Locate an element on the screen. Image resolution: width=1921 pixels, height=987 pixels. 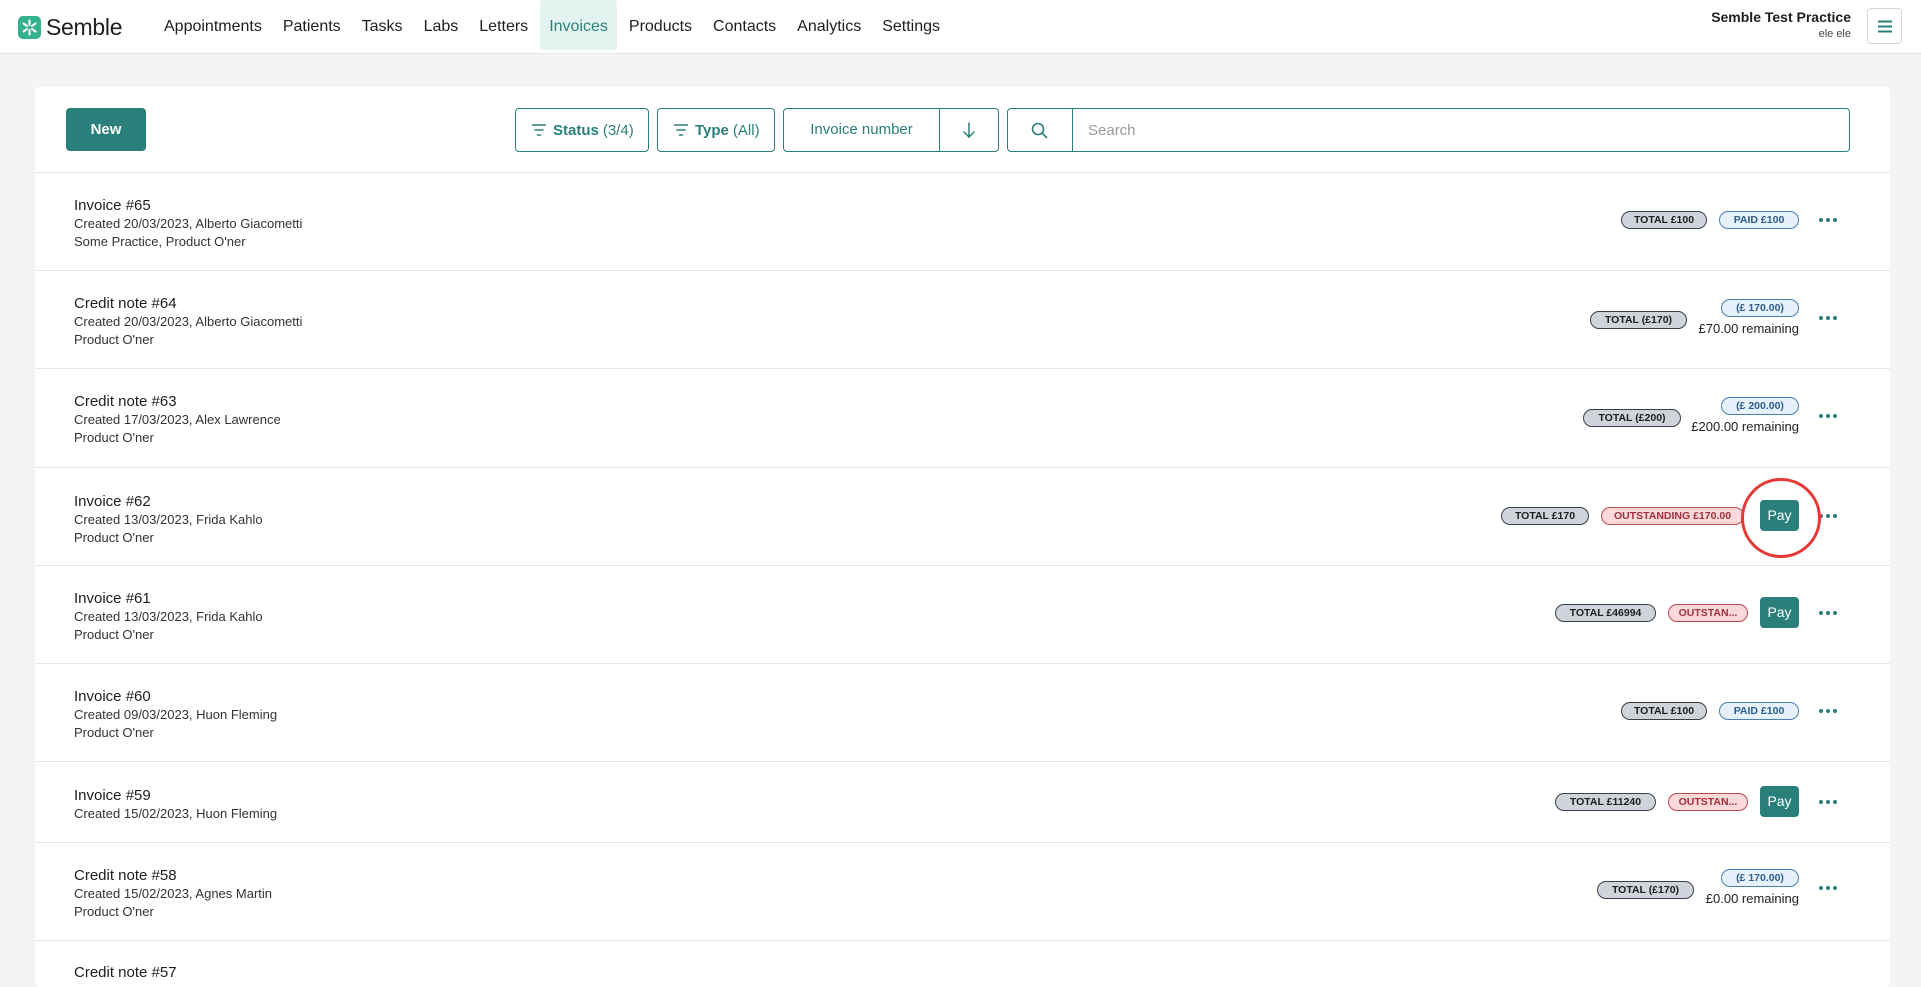
account-info: Semble Test Practice ele ele is located at coordinates (1781, 24).